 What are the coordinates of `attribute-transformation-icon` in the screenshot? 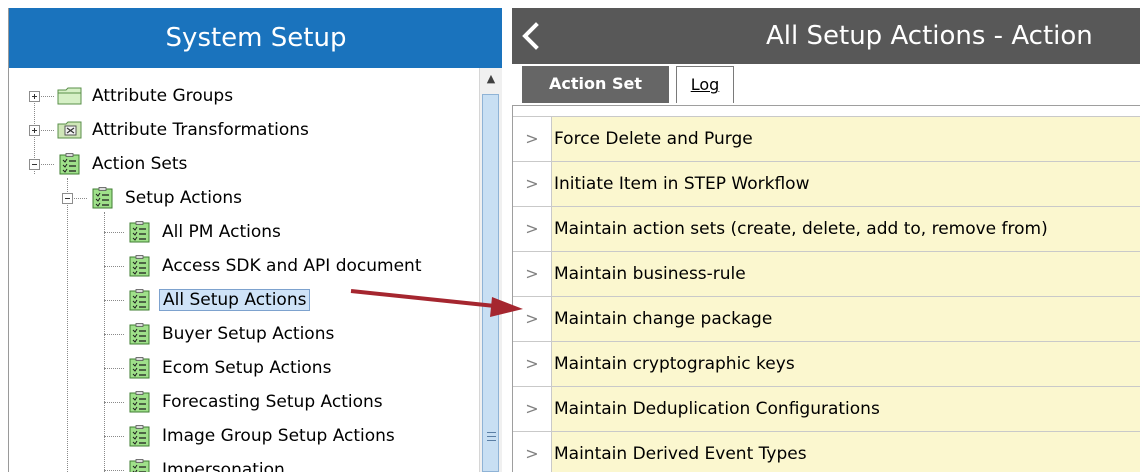 It's located at (70, 130).